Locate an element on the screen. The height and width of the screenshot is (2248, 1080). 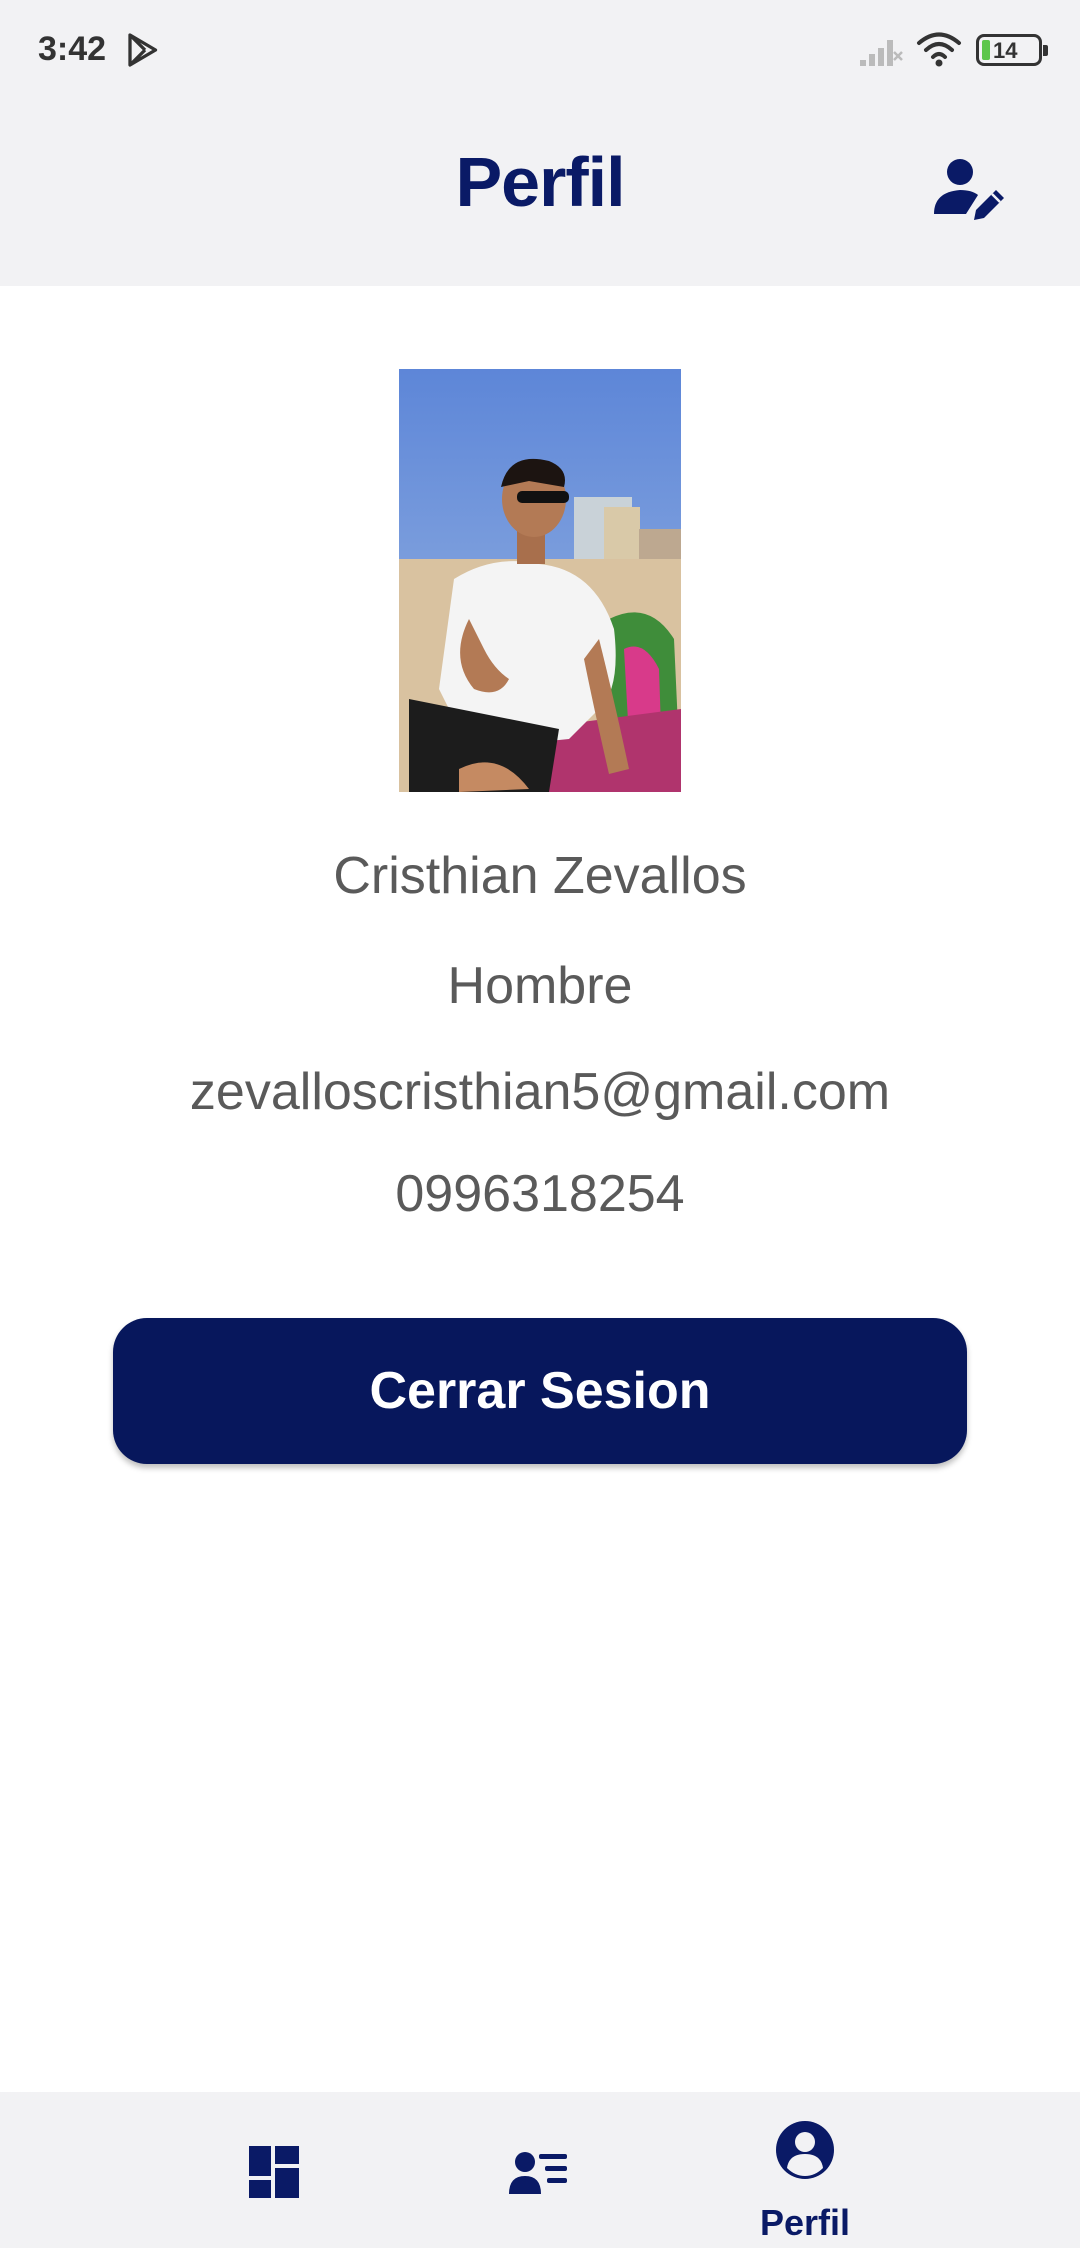
nav-item-dashboard is located at coordinates (275, 2170).